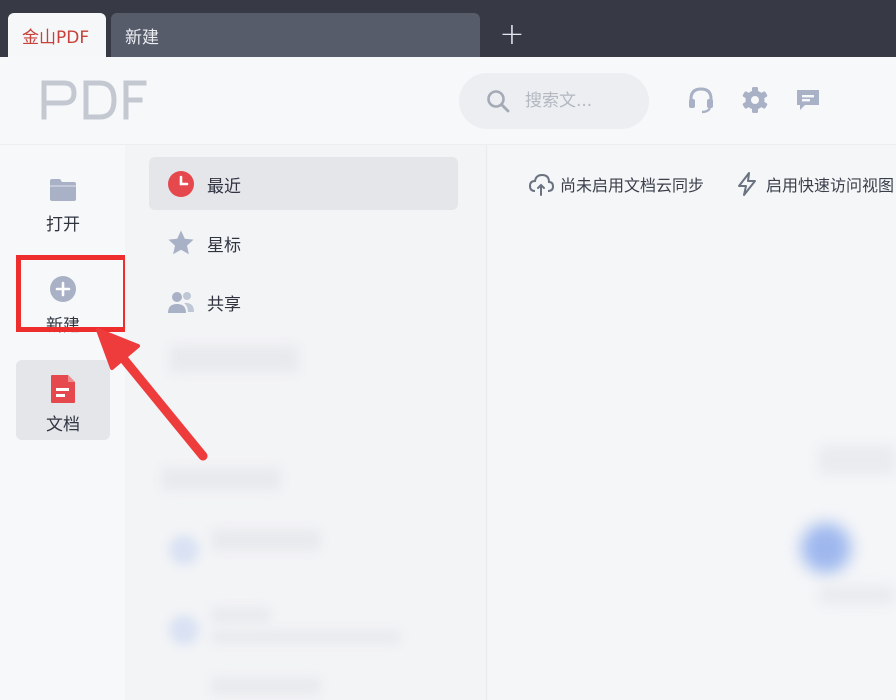 This screenshot has height=700, width=896. I want to click on star-icon, so click(181, 242).